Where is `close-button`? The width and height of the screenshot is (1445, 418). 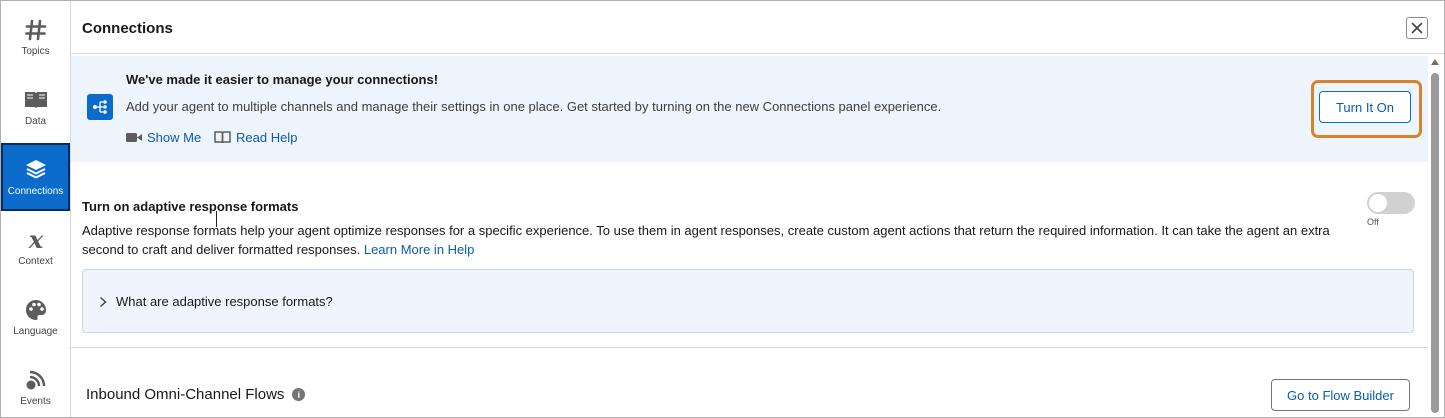 close-button is located at coordinates (1417, 28).